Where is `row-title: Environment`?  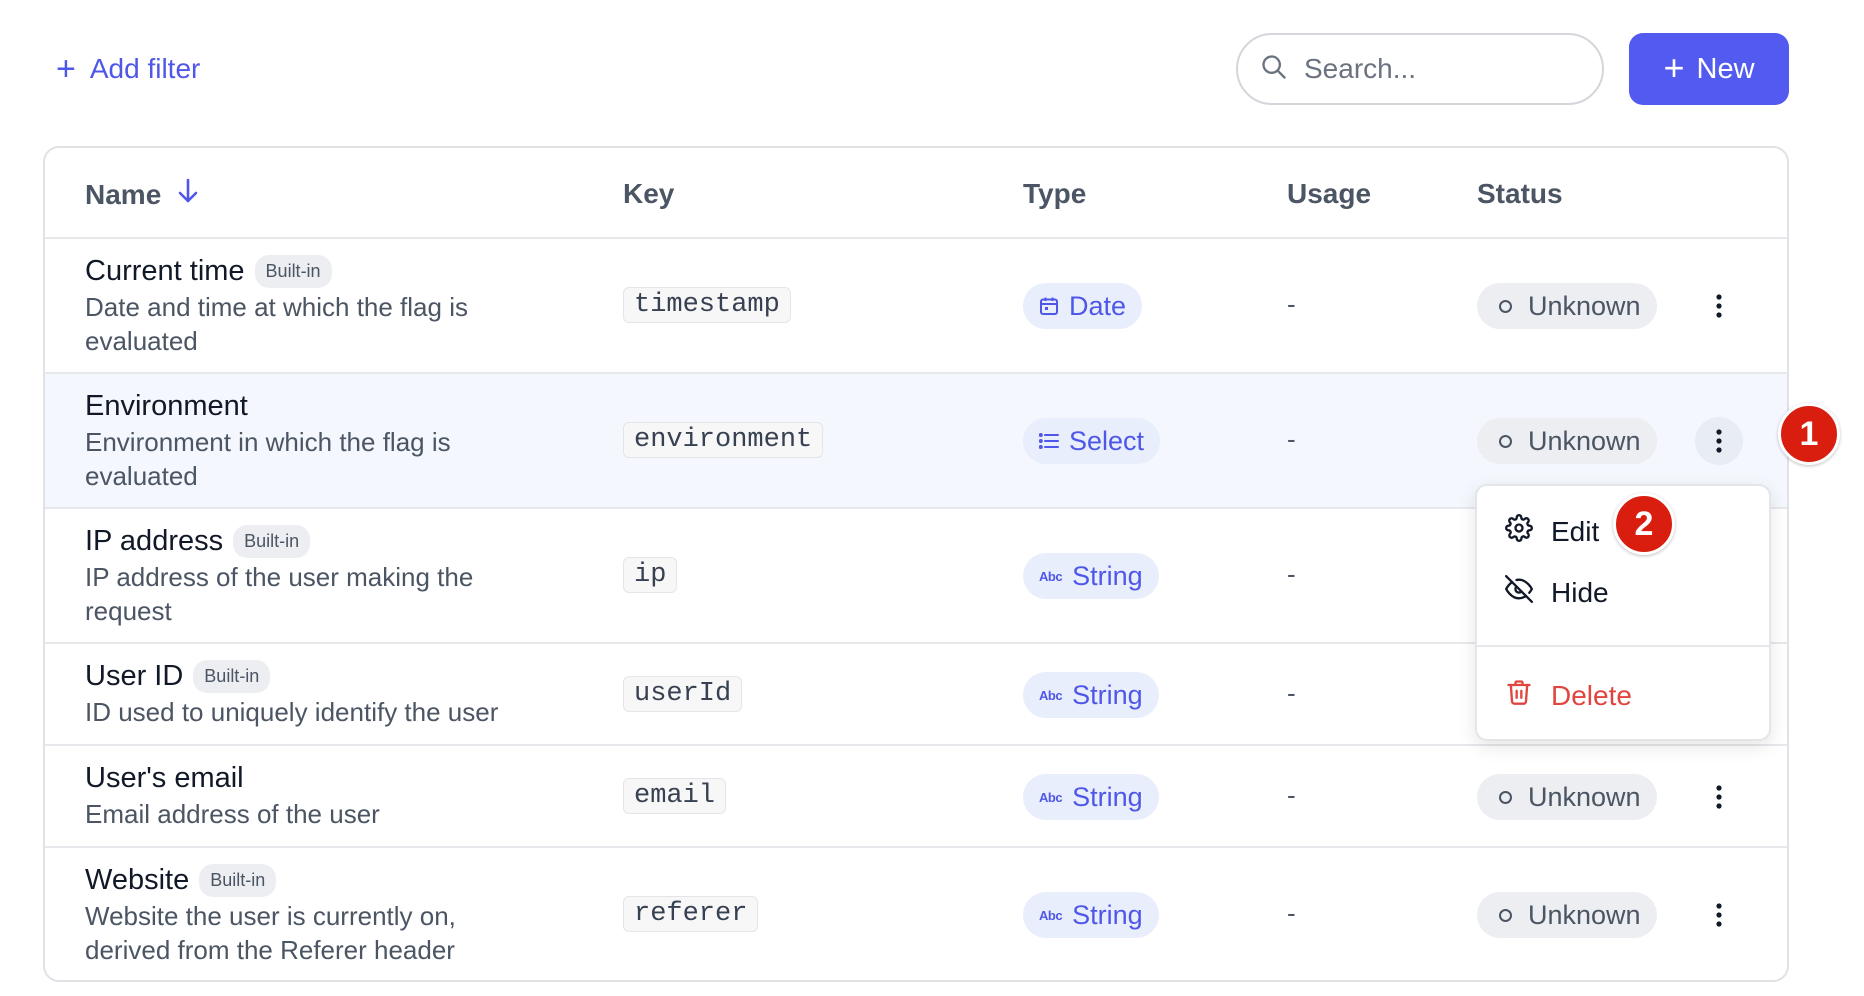 row-title: Environment is located at coordinates (166, 406).